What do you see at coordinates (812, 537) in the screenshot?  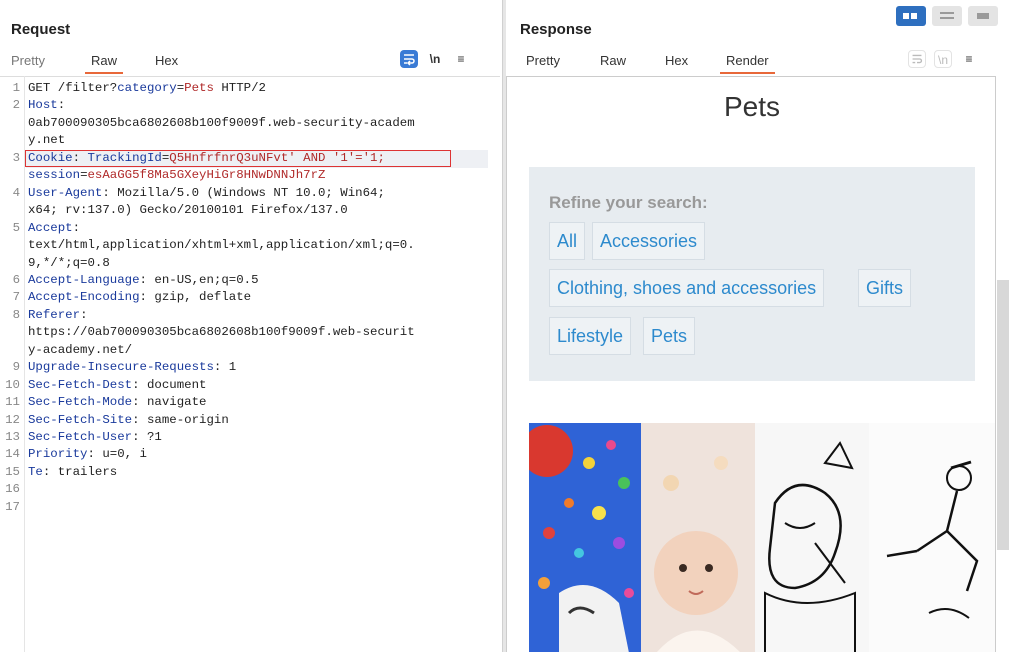 I see `product-image-sketch-face` at bounding box center [812, 537].